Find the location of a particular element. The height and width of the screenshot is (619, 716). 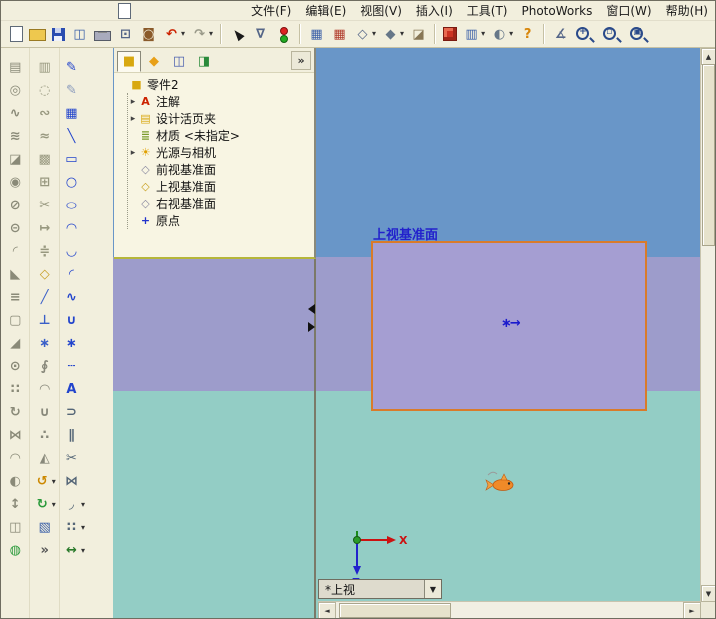

toolbar-more-button: » is located at coordinates (44, 550).